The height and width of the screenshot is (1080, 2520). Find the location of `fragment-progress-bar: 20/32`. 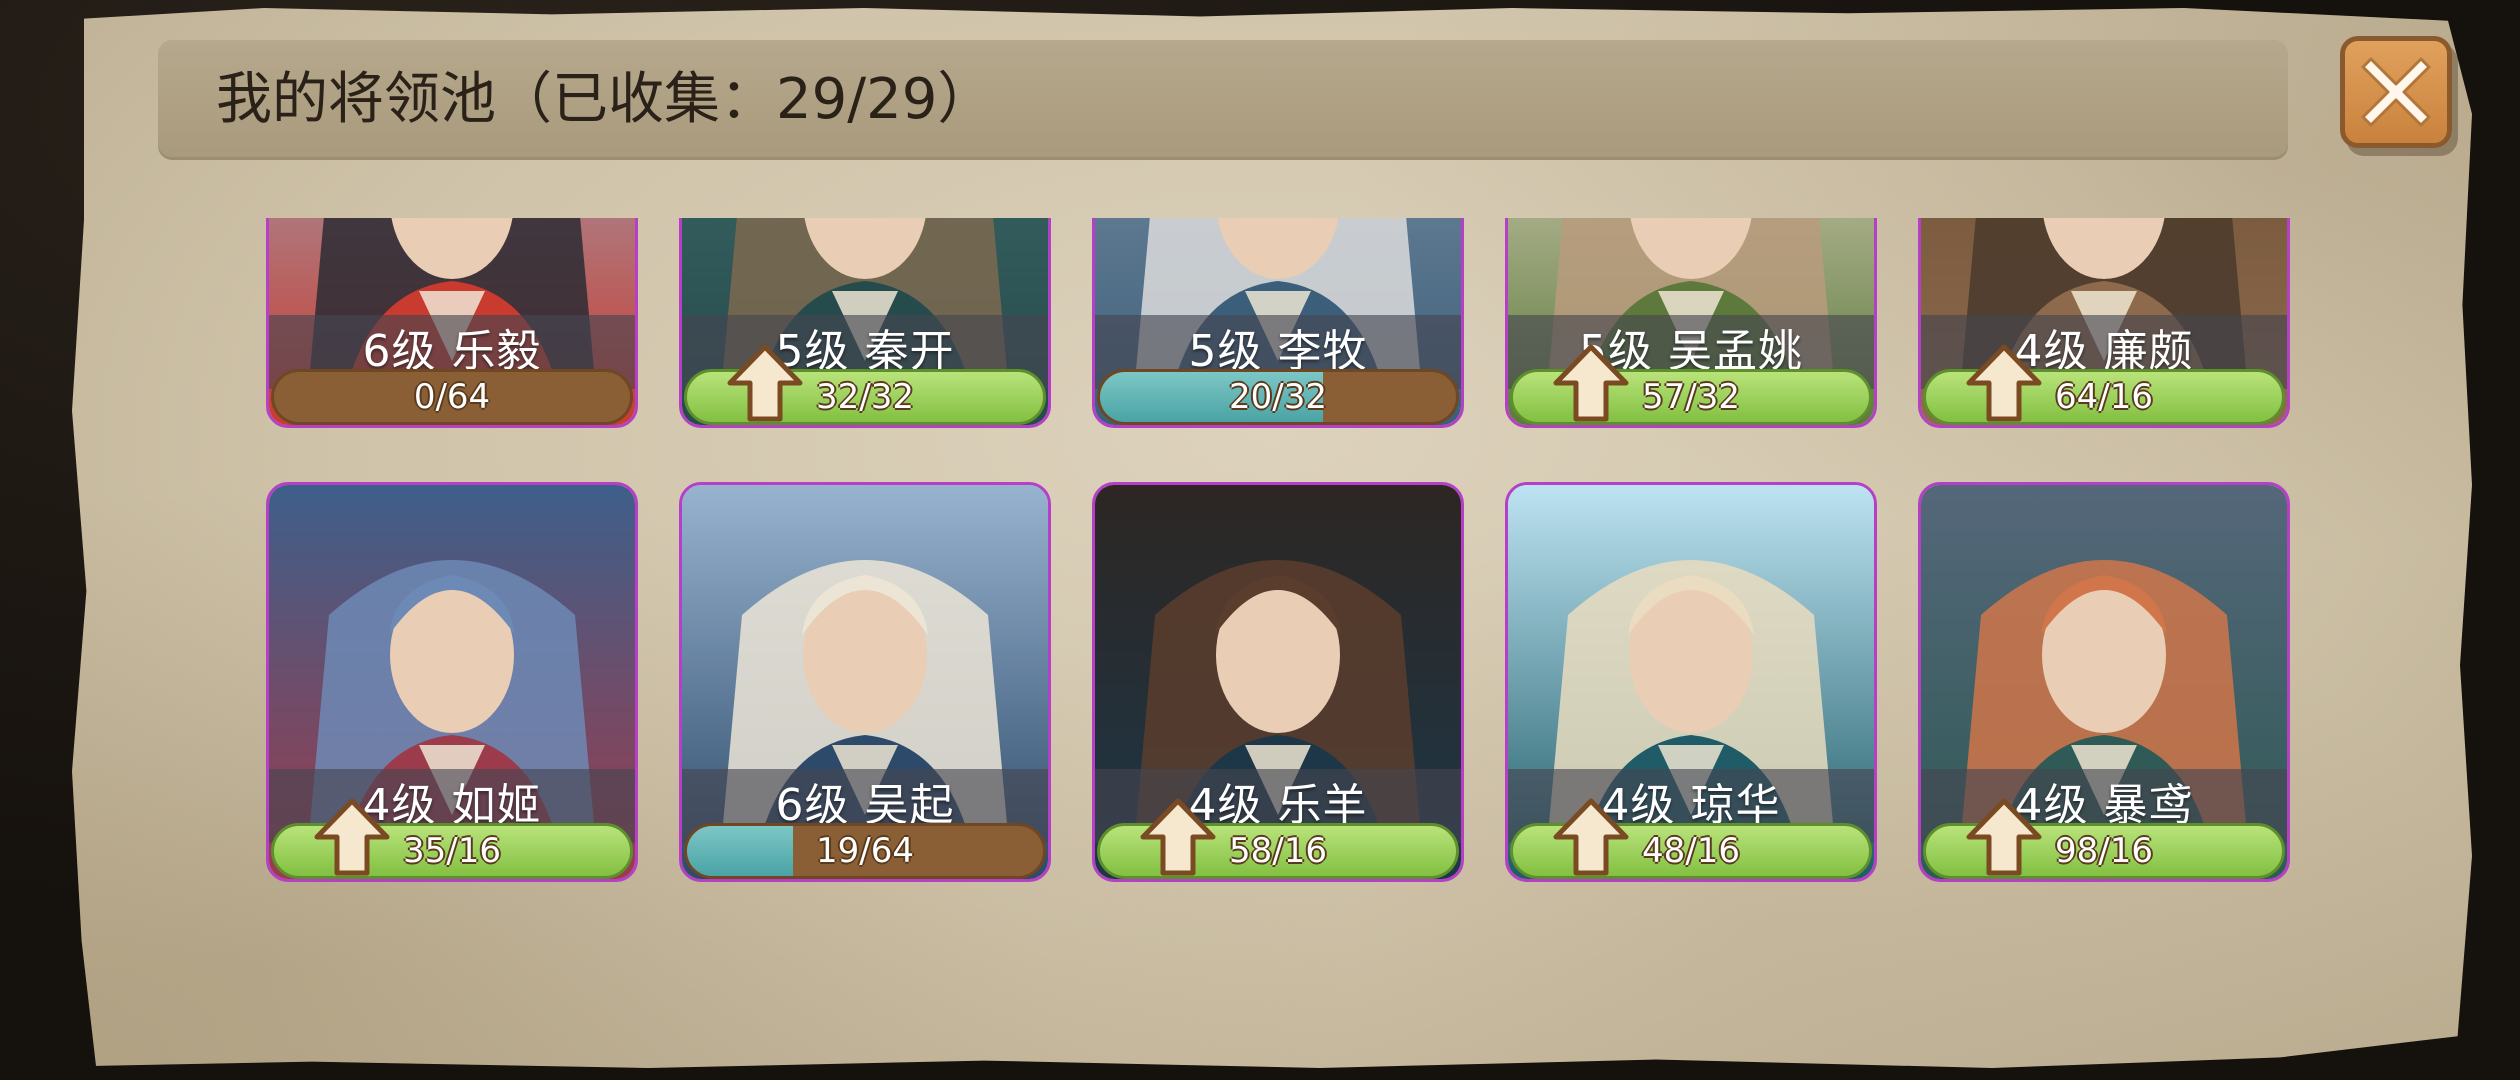

fragment-progress-bar: 20/32 is located at coordinates (1278, 397).